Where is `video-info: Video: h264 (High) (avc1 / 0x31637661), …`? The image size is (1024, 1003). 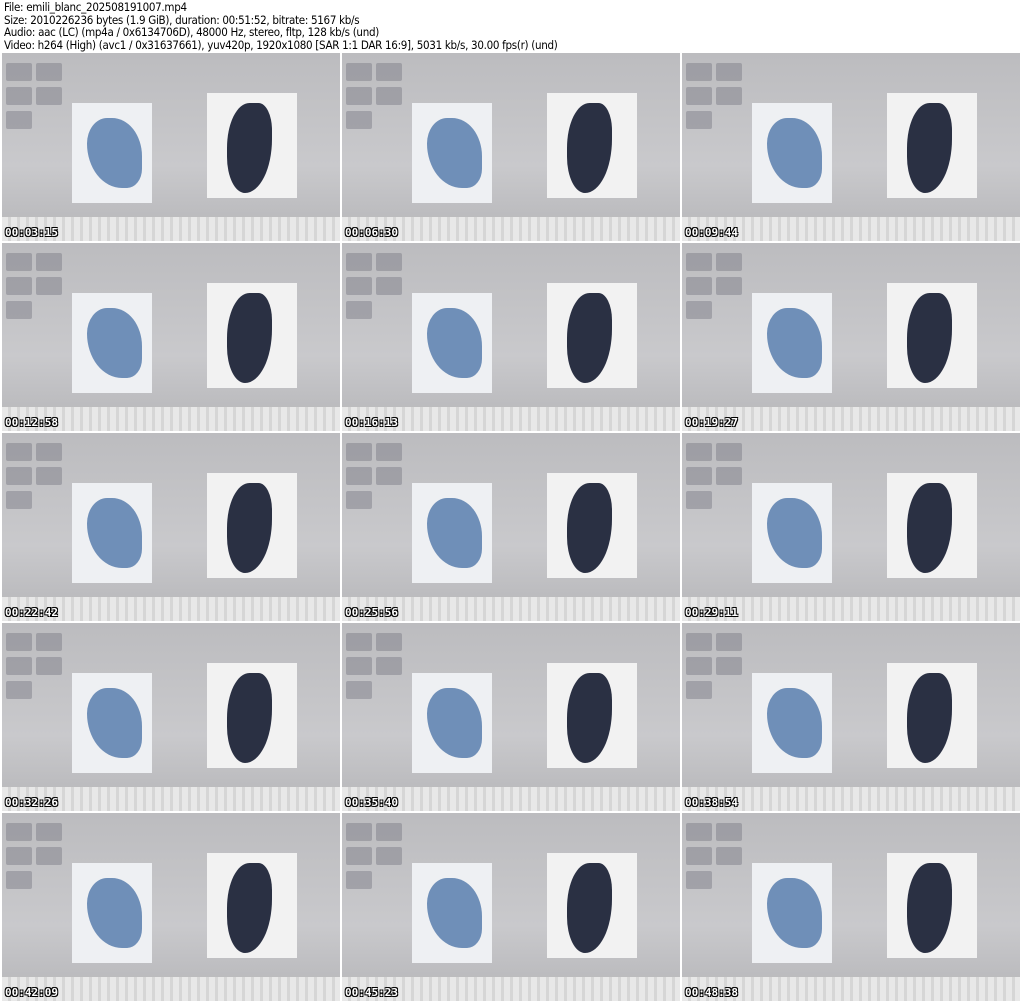
video-info: Video: h264 (High) (avc1 / 0x31637661), … is located at coordinates (281, 44).